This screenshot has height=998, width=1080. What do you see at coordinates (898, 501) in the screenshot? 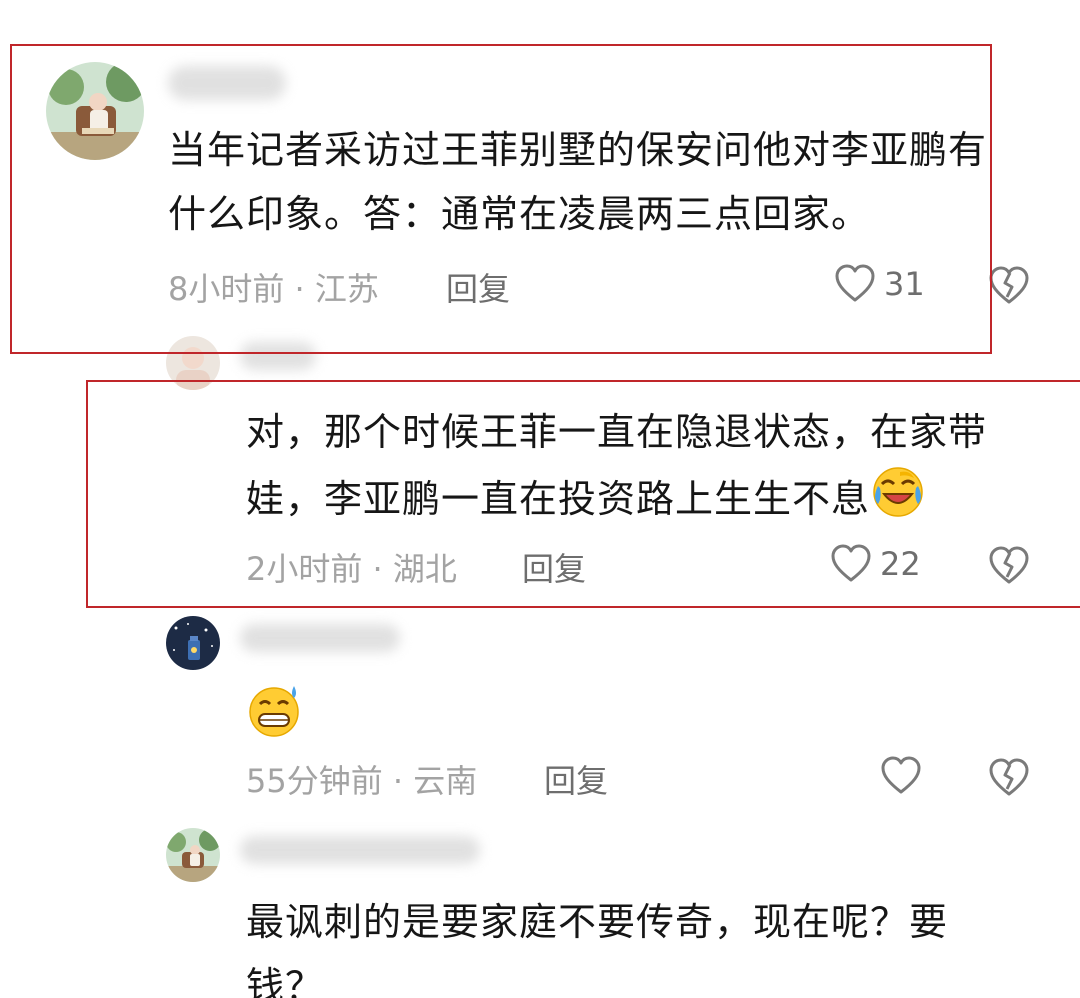
I see `laughing-crying-face-icon` at bounding box center [898, 501].